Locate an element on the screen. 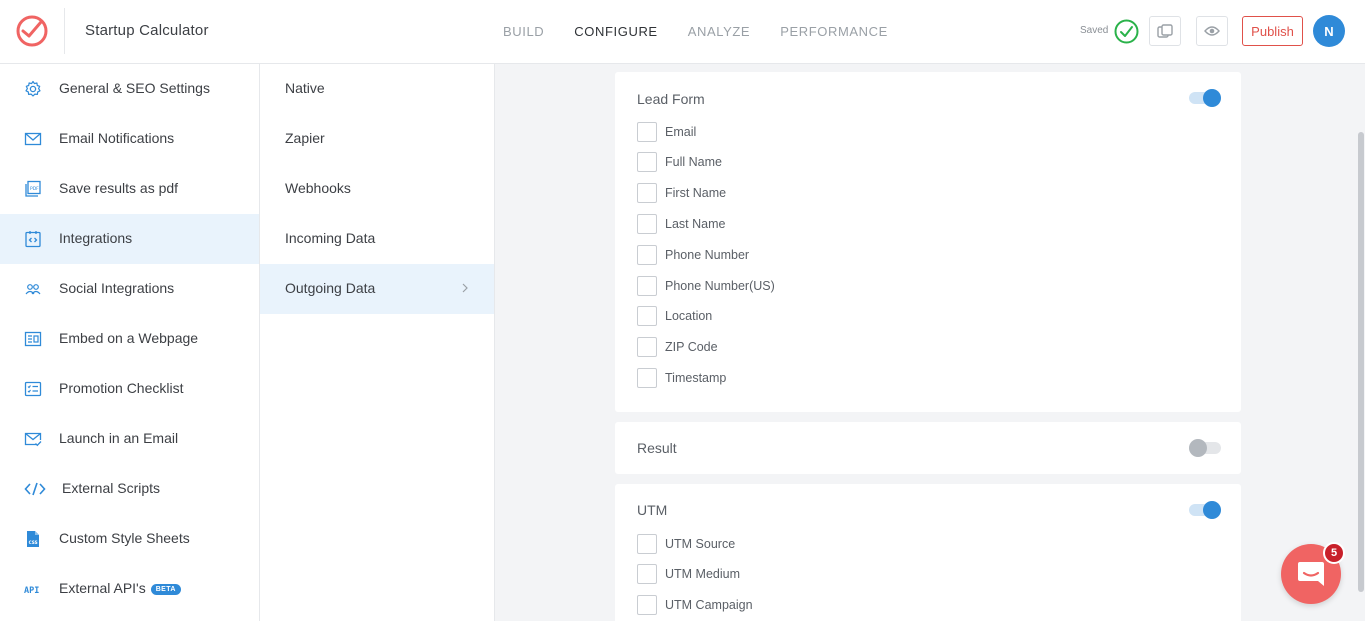 The image size is (1365, 621). sidebar-item-label: Social Integrations is located at coordinates (117, 288).